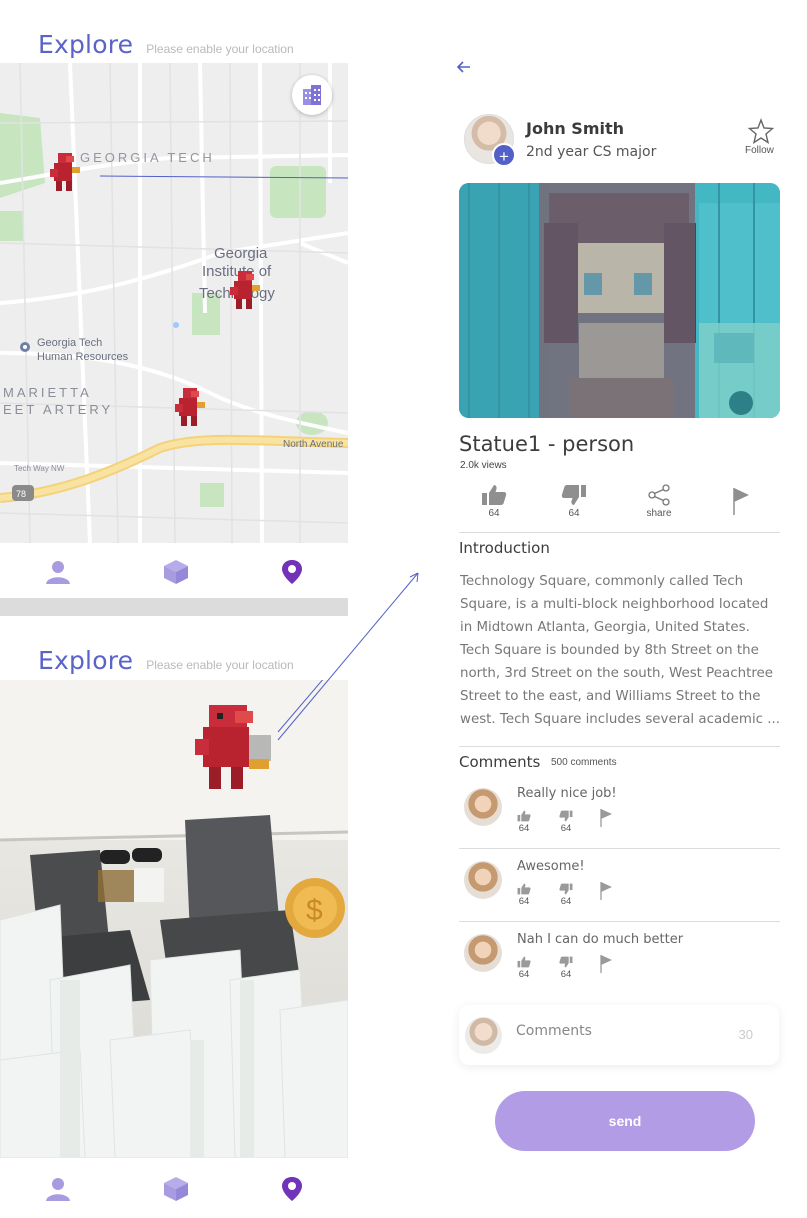 This screenshot has width=807, height=1218. What do you see at coordinates (483, 465) in the screenshot?
I see `view-count: 2.0k views` at bounding box center [483, 465].